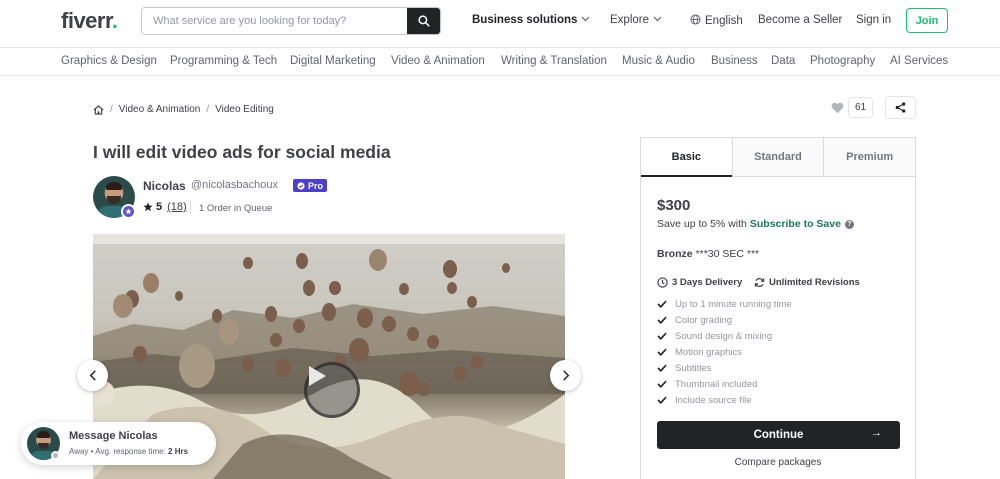 The width and height of the screenshot is (1000, 479). I want to click on message-subtitle: Away • Avg. response time: 2 Hrs, so click(128, 451).